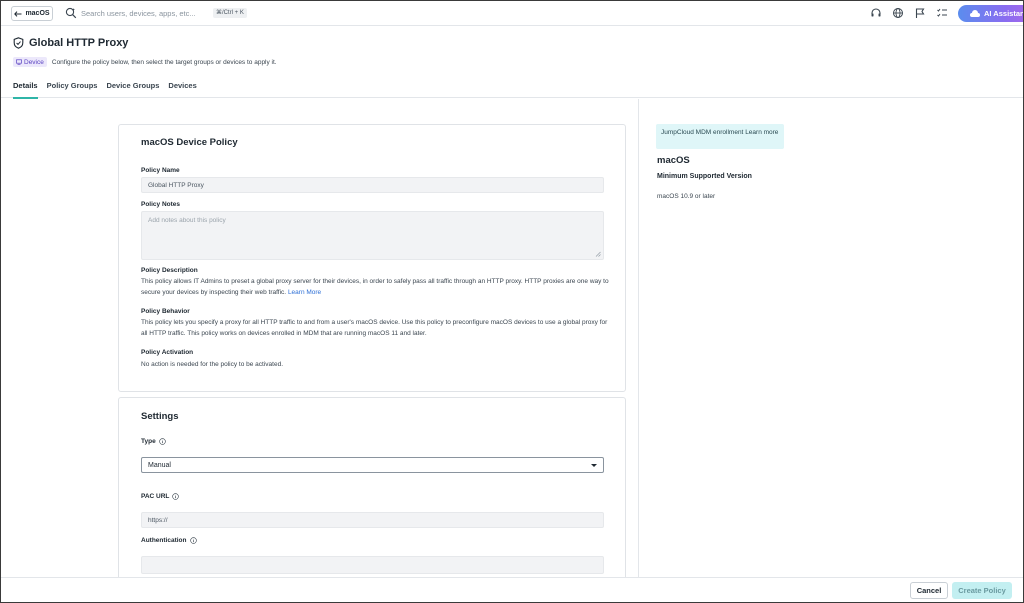 The image size is (1024, 603). Describe the element at coordinates (132, 87) in the screenshot. I see `tab-device-groups: Device Groups` at that location.